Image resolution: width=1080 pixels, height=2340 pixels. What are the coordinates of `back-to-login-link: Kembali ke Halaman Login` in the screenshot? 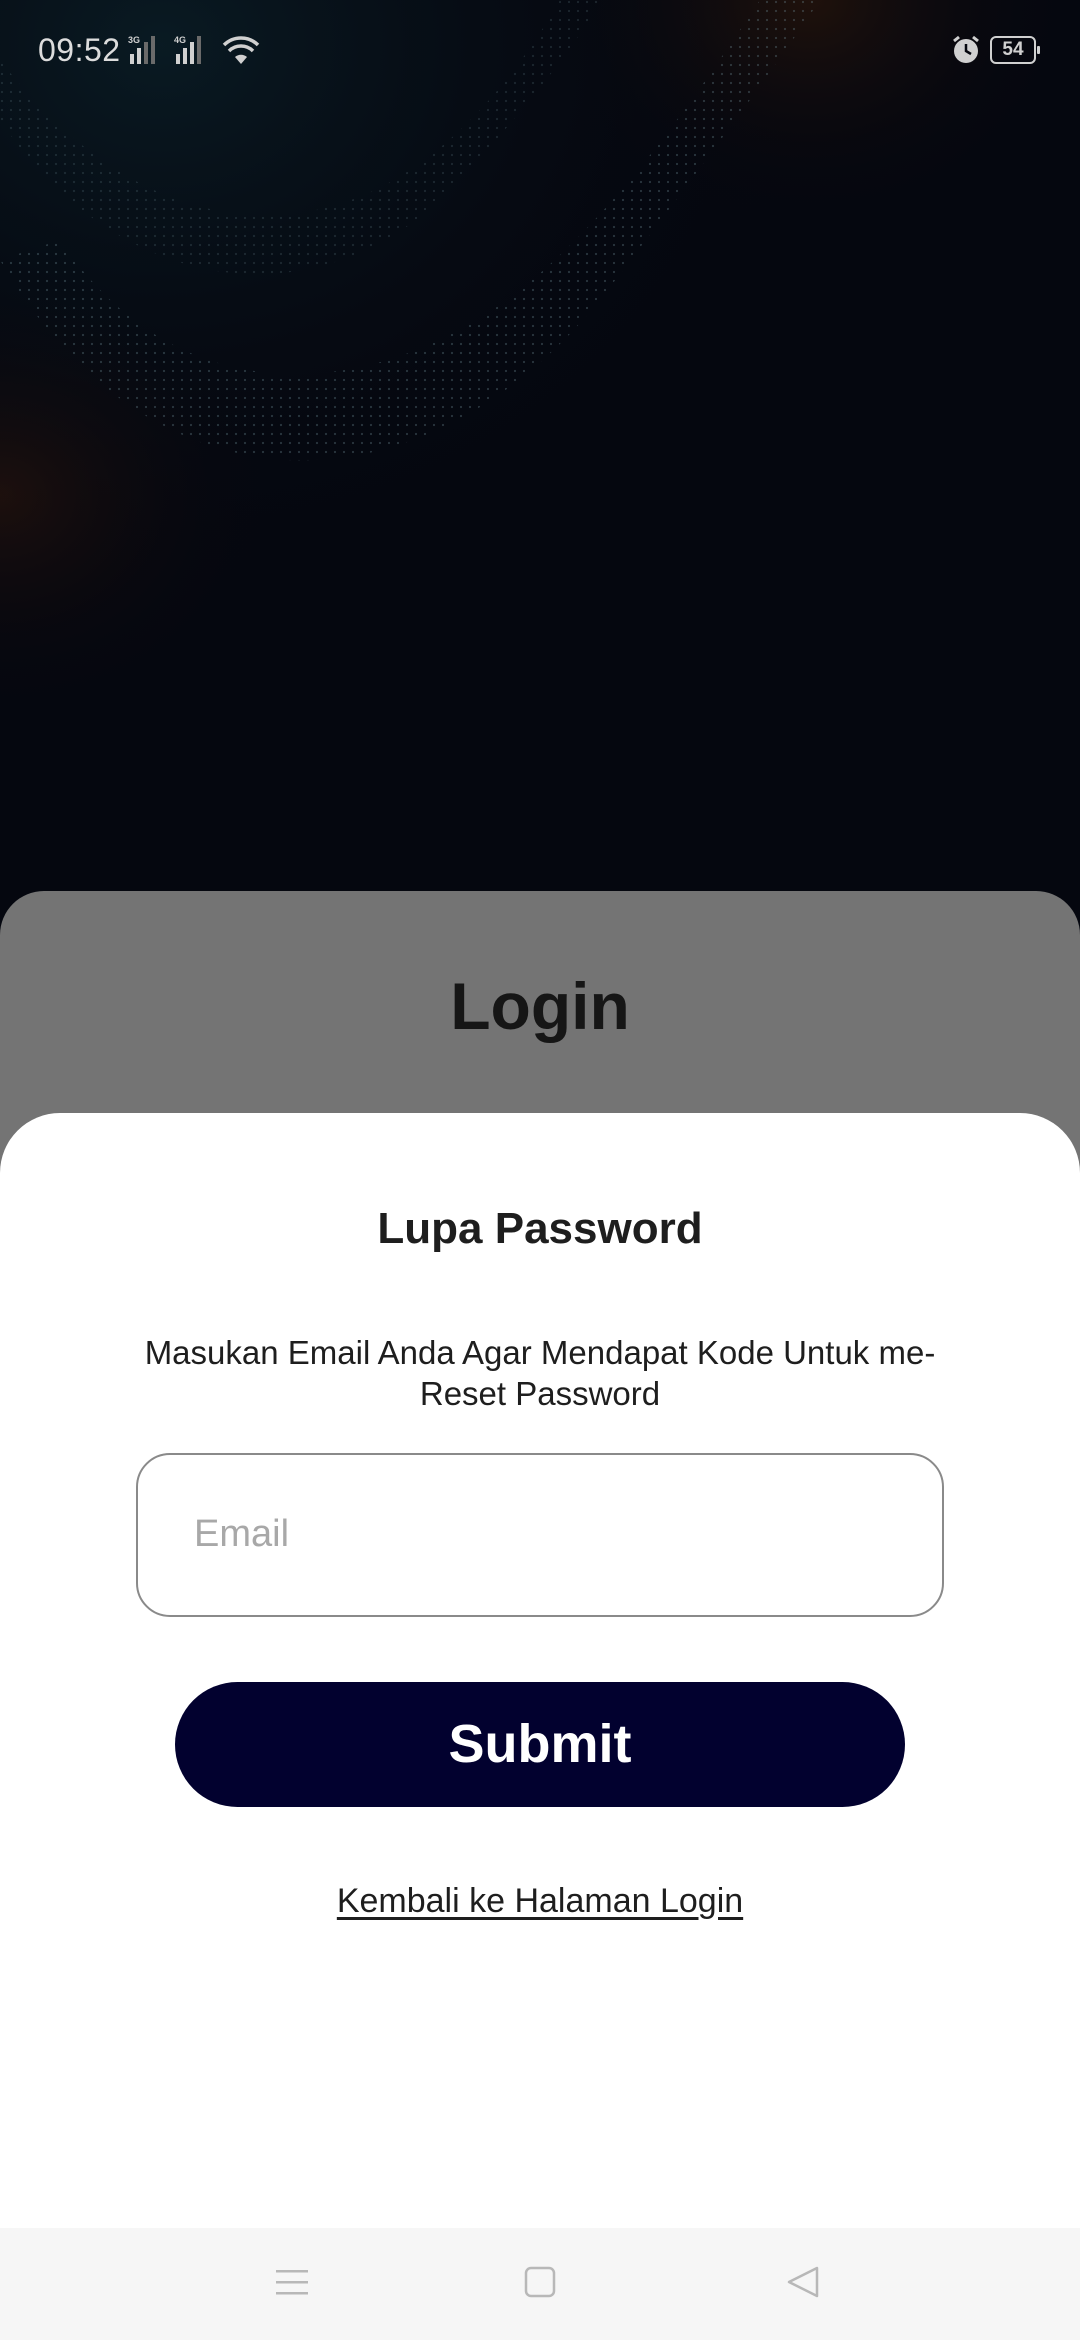 It's located at (540, 1901).